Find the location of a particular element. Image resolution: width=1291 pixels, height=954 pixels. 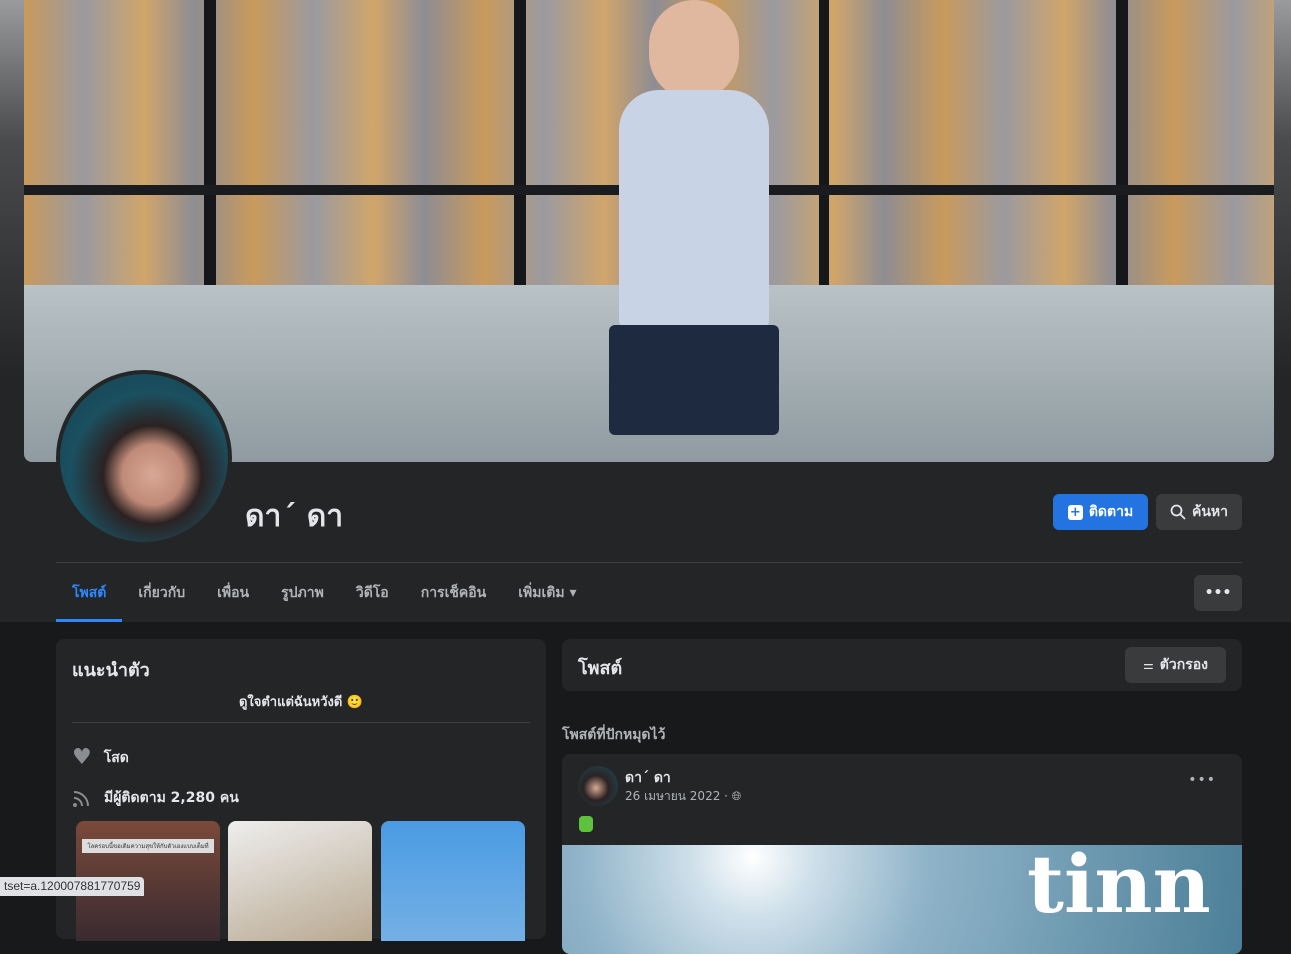

tab-friends: เพื่อน is located at coordinates (233, 597).